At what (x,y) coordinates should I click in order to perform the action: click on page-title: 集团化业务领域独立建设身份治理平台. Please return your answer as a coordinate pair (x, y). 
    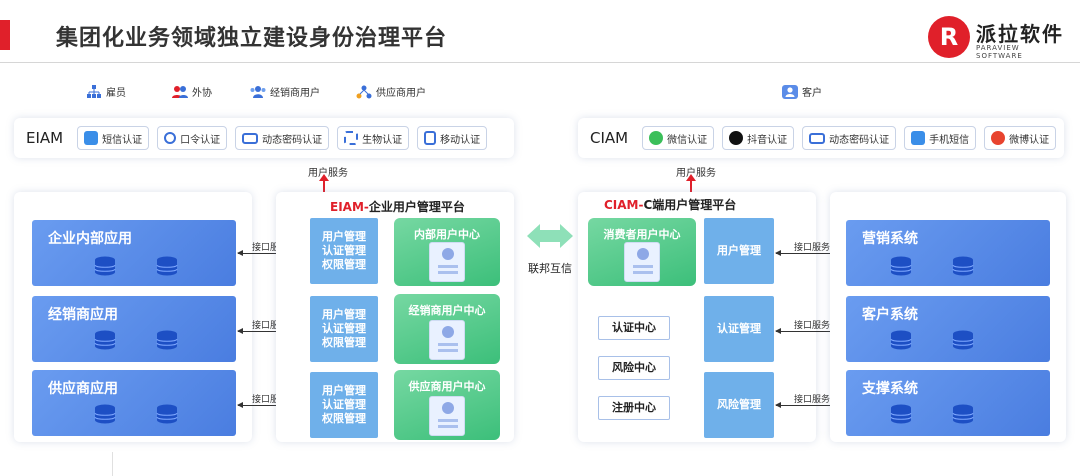
    Looking at the image, I should click on (252, 38).